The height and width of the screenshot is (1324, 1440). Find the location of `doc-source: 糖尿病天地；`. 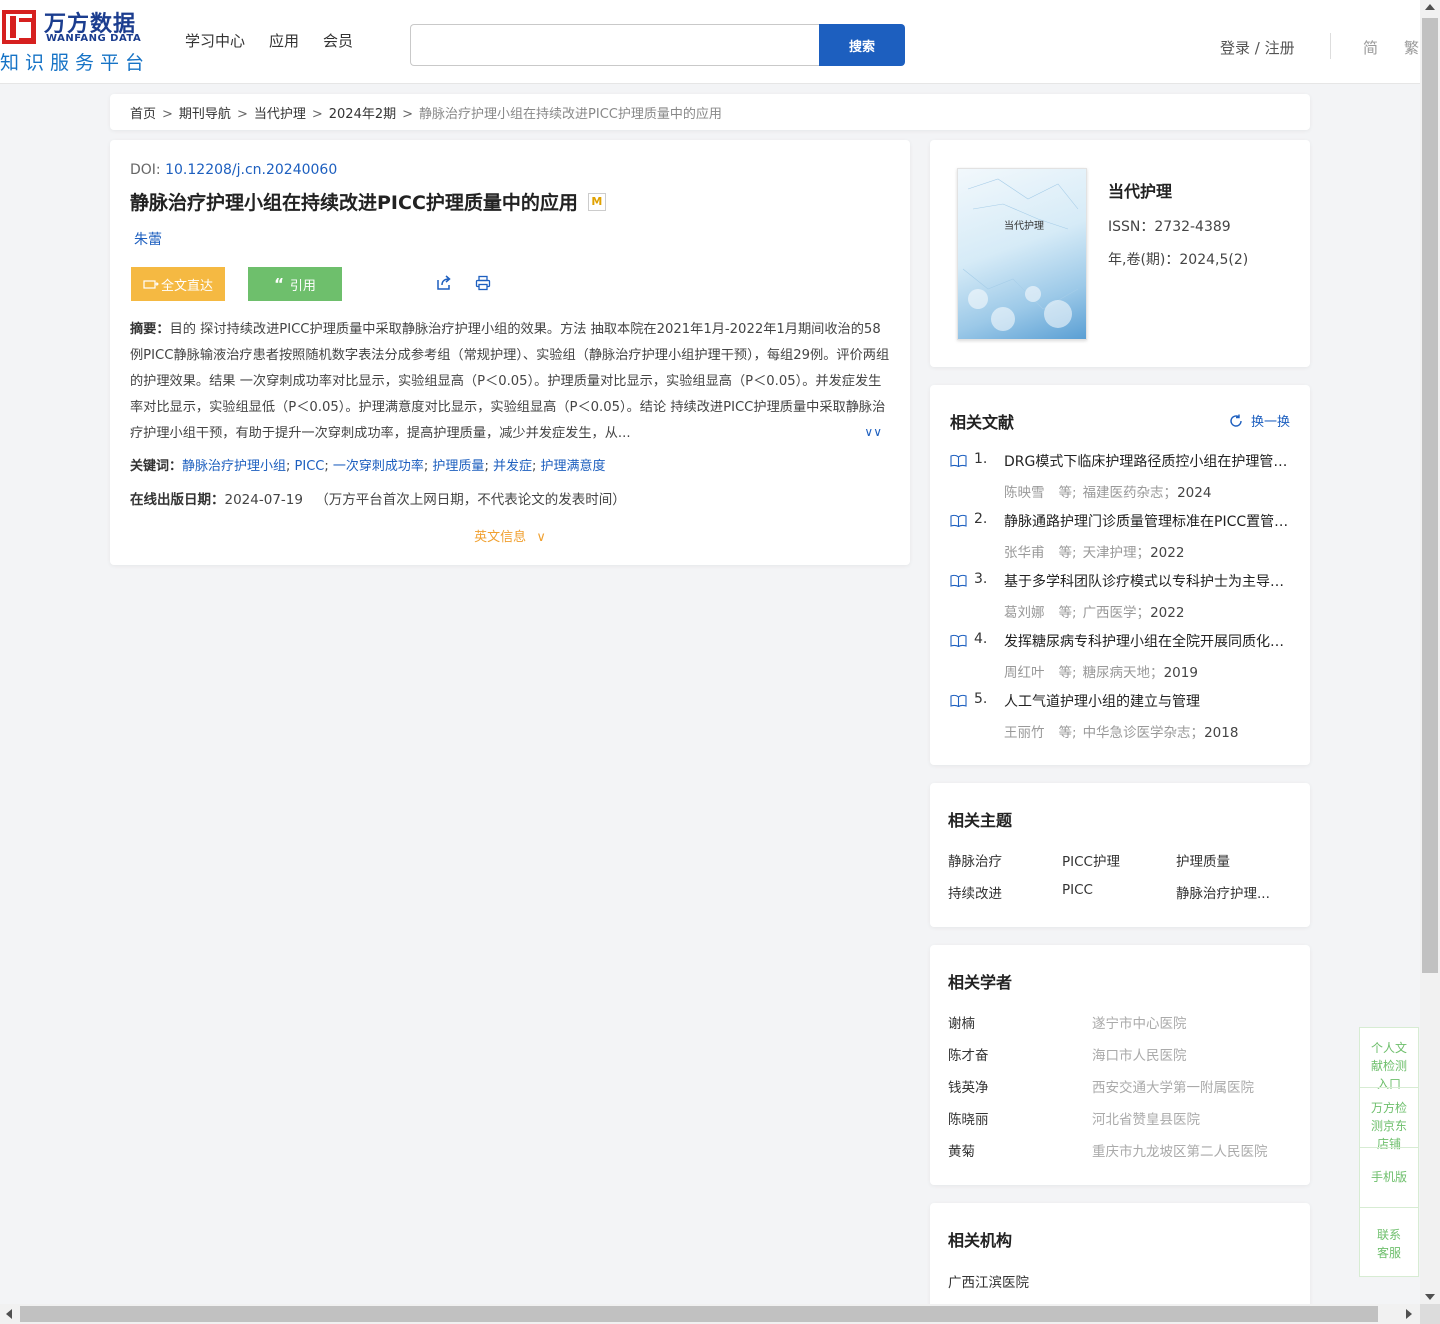

doc-source: 糖尿病天地； is located at coordinates (1123, 673).